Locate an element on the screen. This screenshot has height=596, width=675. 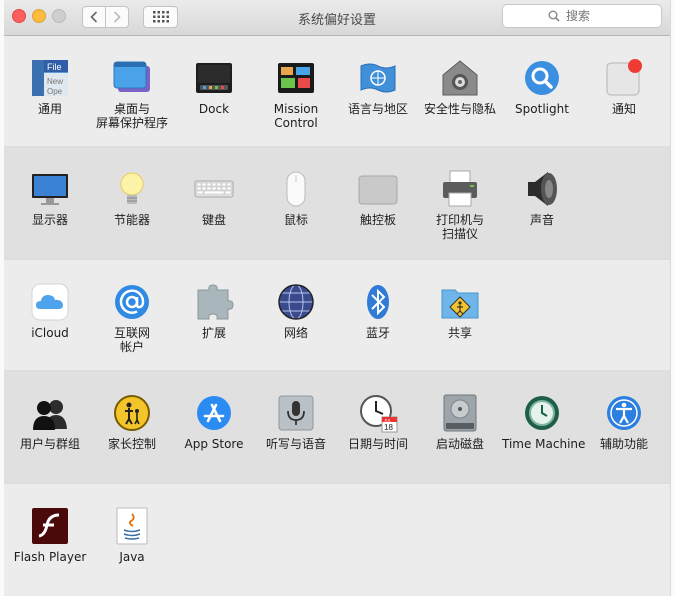
pref-energy-saver: 节能器 is located at coordinates (132, 198).